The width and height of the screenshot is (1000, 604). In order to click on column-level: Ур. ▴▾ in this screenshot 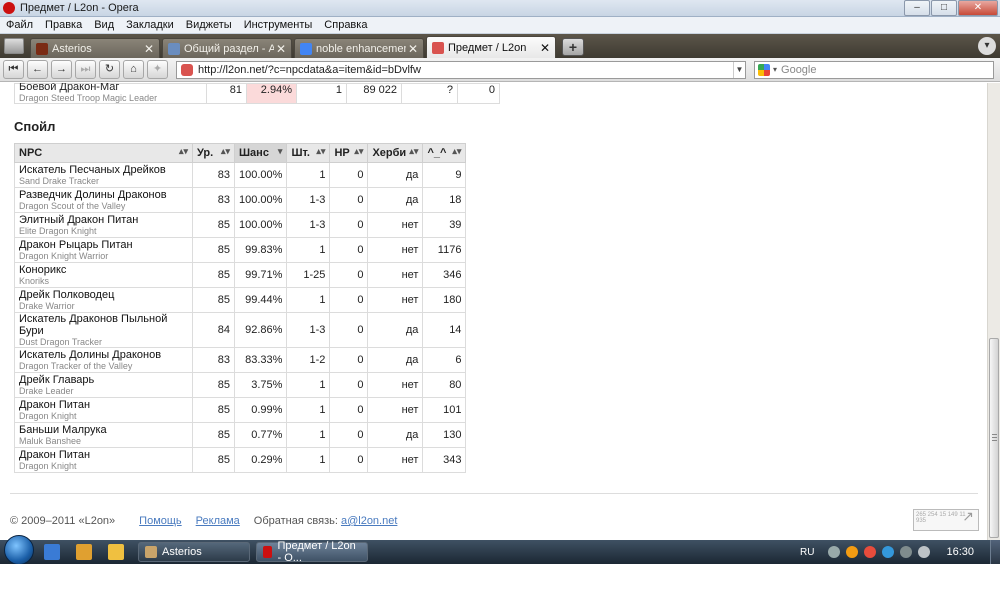, I will do `click(213, 153)`.